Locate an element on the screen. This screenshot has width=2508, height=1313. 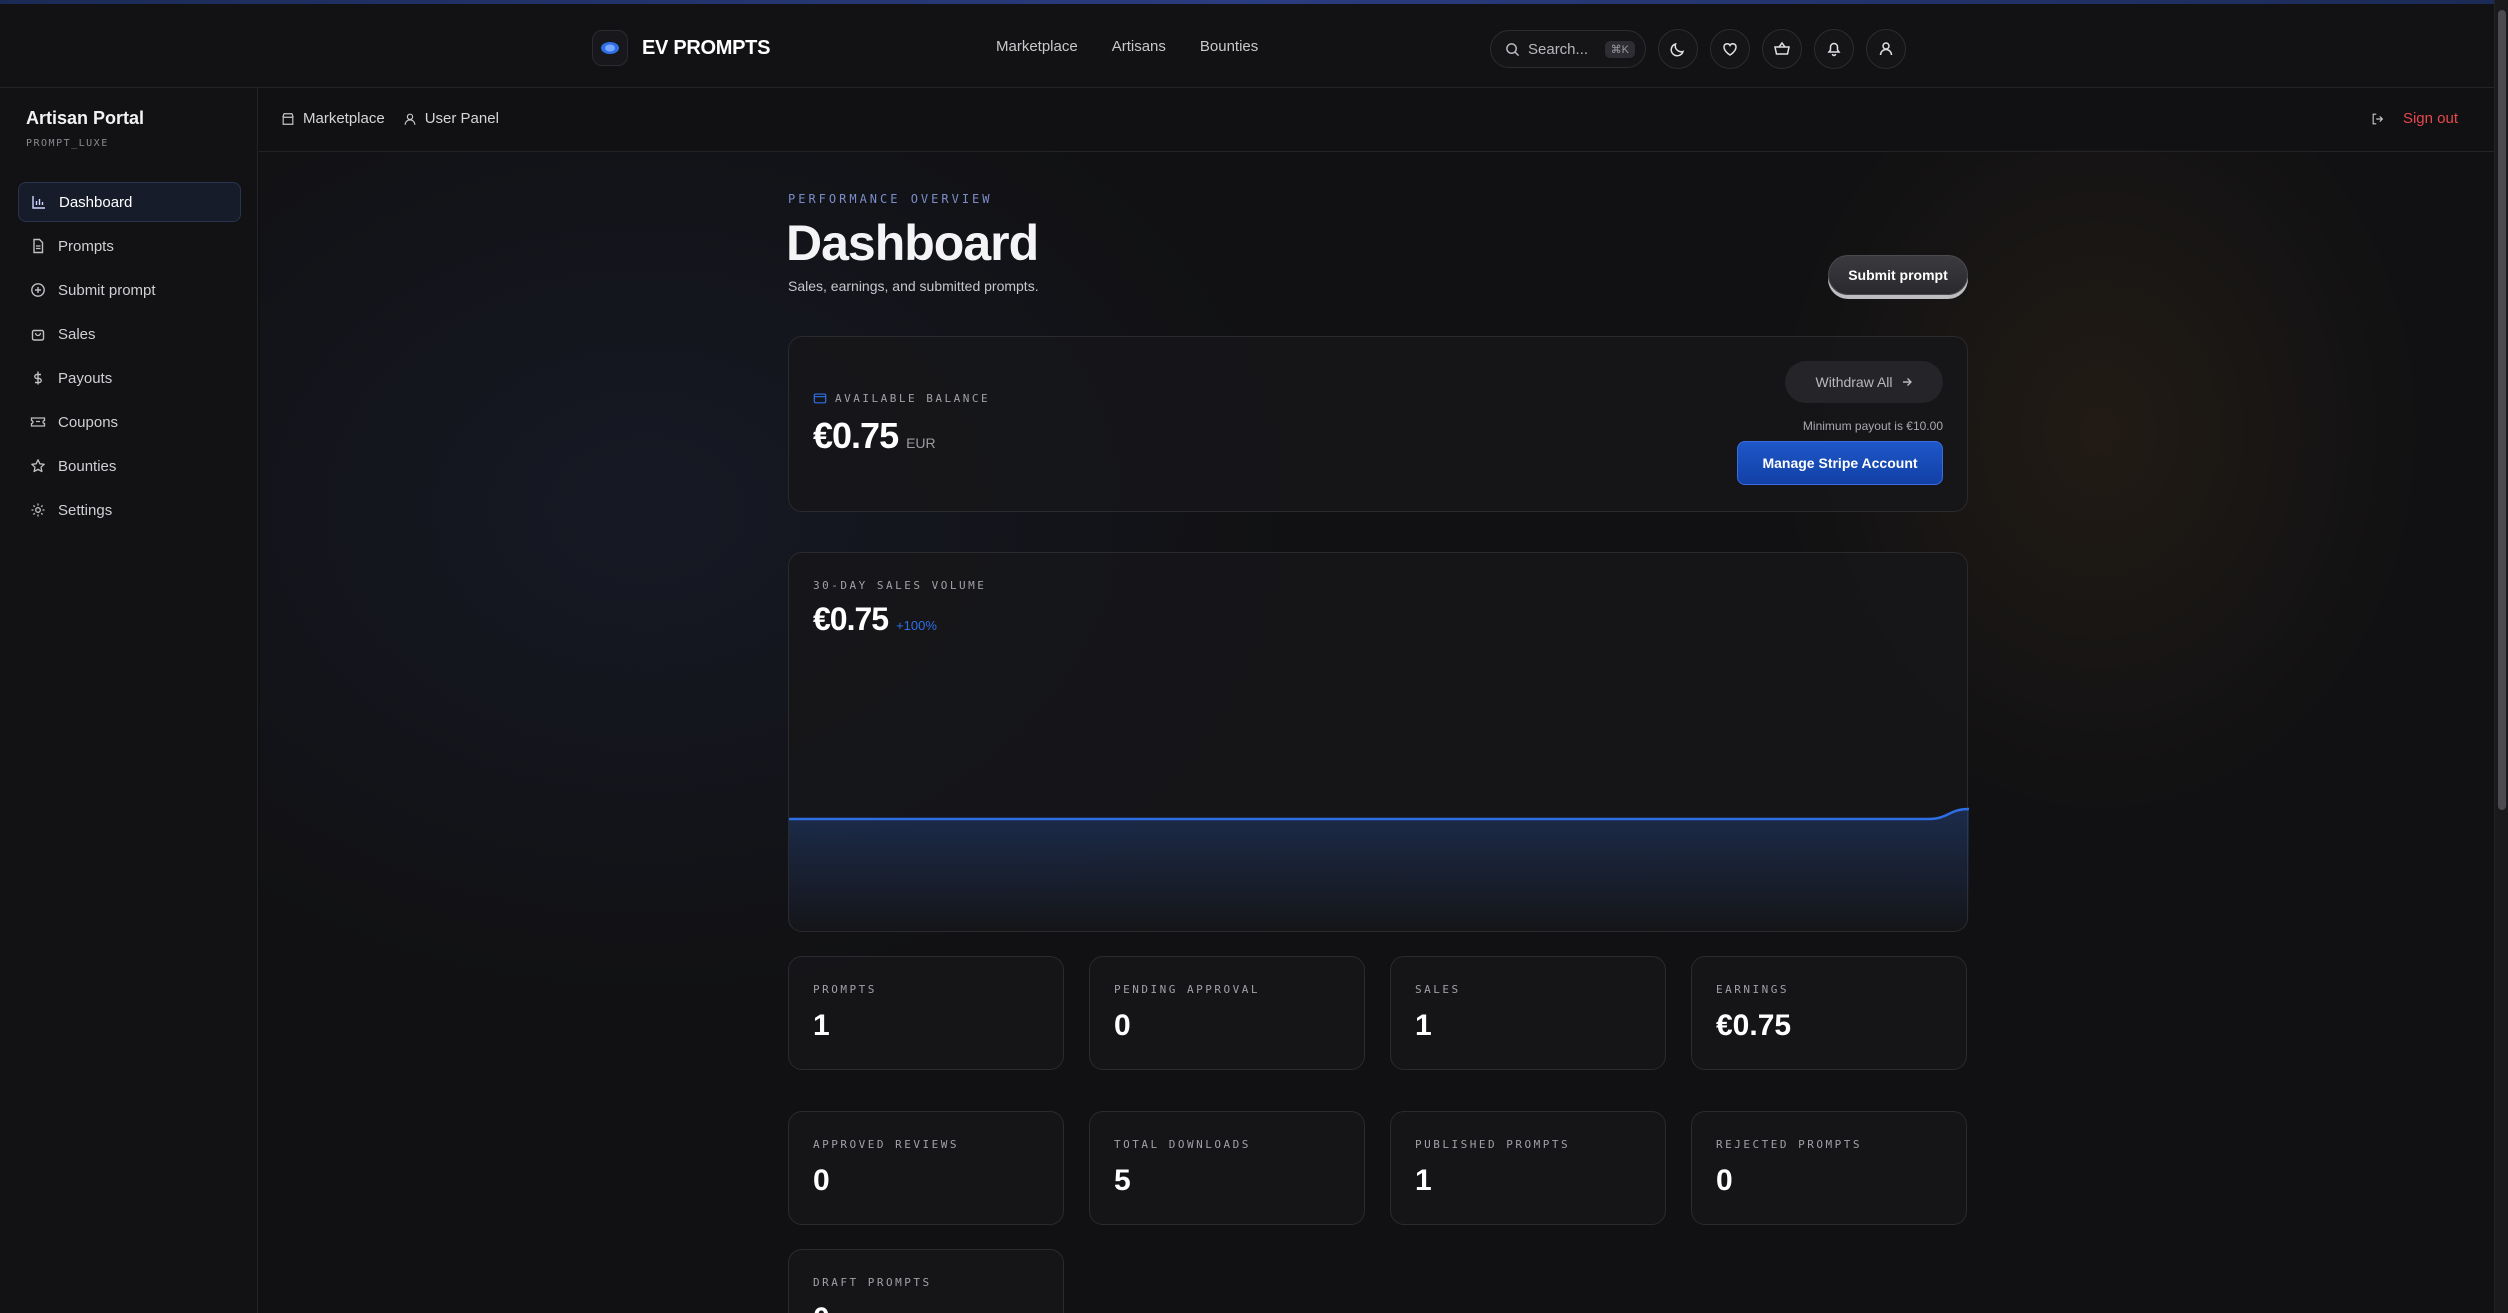
sidebar-item-label: Dashboard is located at coordinates (96, 202).